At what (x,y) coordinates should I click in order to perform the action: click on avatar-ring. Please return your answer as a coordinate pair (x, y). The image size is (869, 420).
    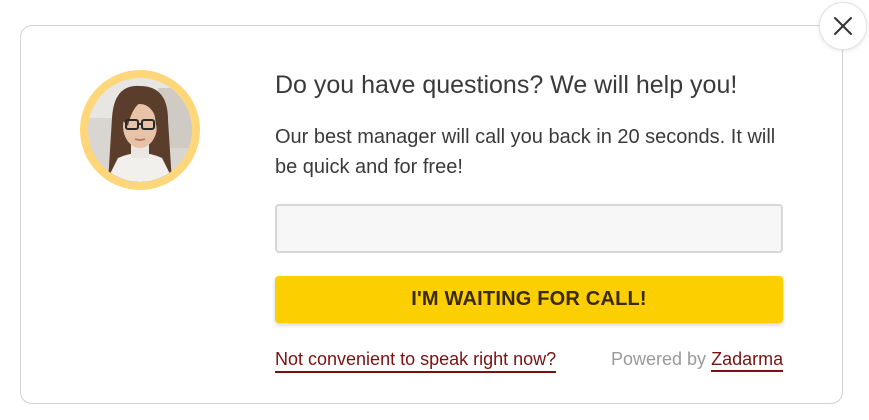
    Looking at the image, I should click on (140, 130).